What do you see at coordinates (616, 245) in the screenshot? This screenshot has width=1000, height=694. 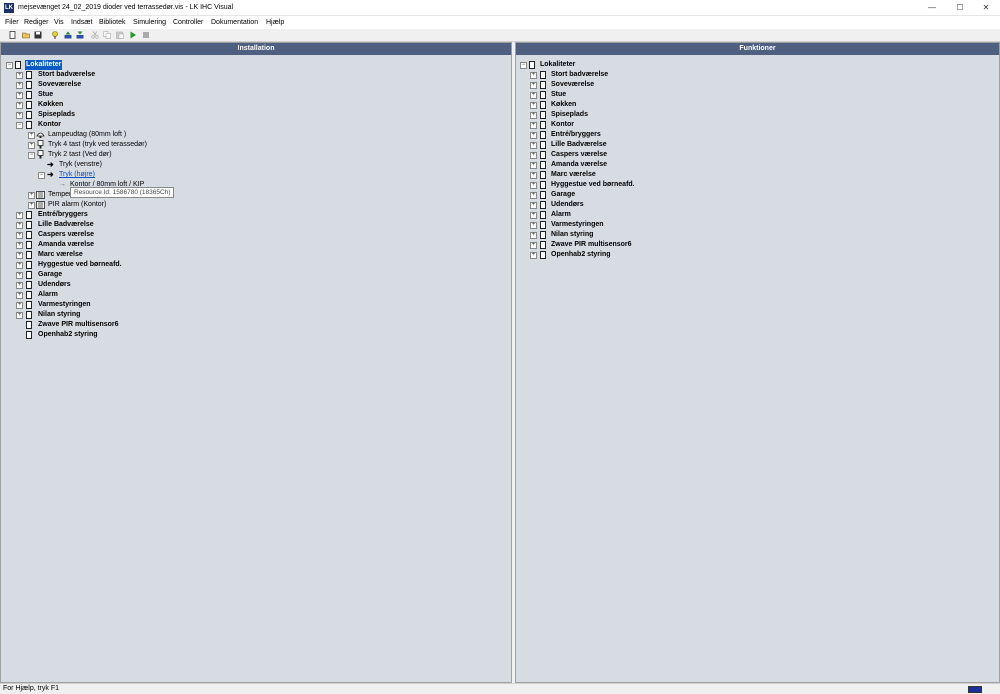 I see `tree-item-room: + Zwave PIR multisensor6` at bounding box center [616, 245].